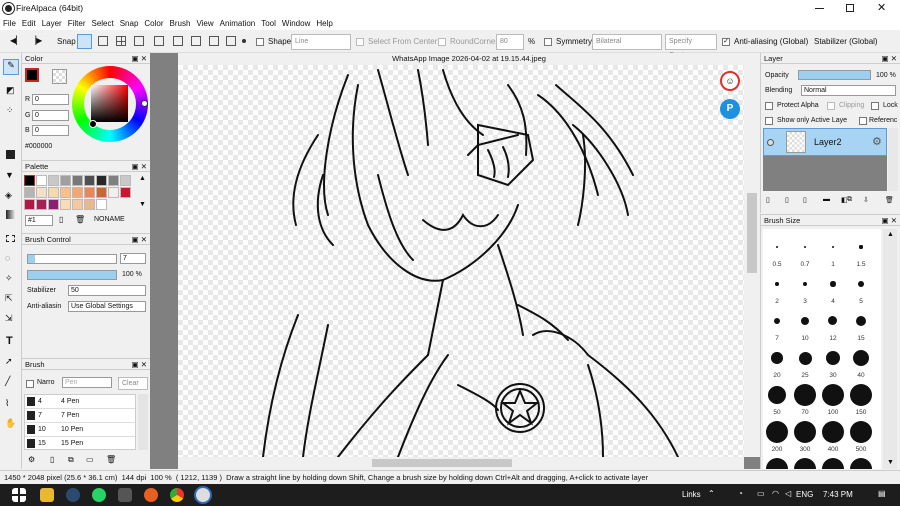 This screenshot has width=900, height=506. What do you see at coordinates (178, 41) in the screenshot?
I see `snap-circle-icon` at bounding box center [178, 41].